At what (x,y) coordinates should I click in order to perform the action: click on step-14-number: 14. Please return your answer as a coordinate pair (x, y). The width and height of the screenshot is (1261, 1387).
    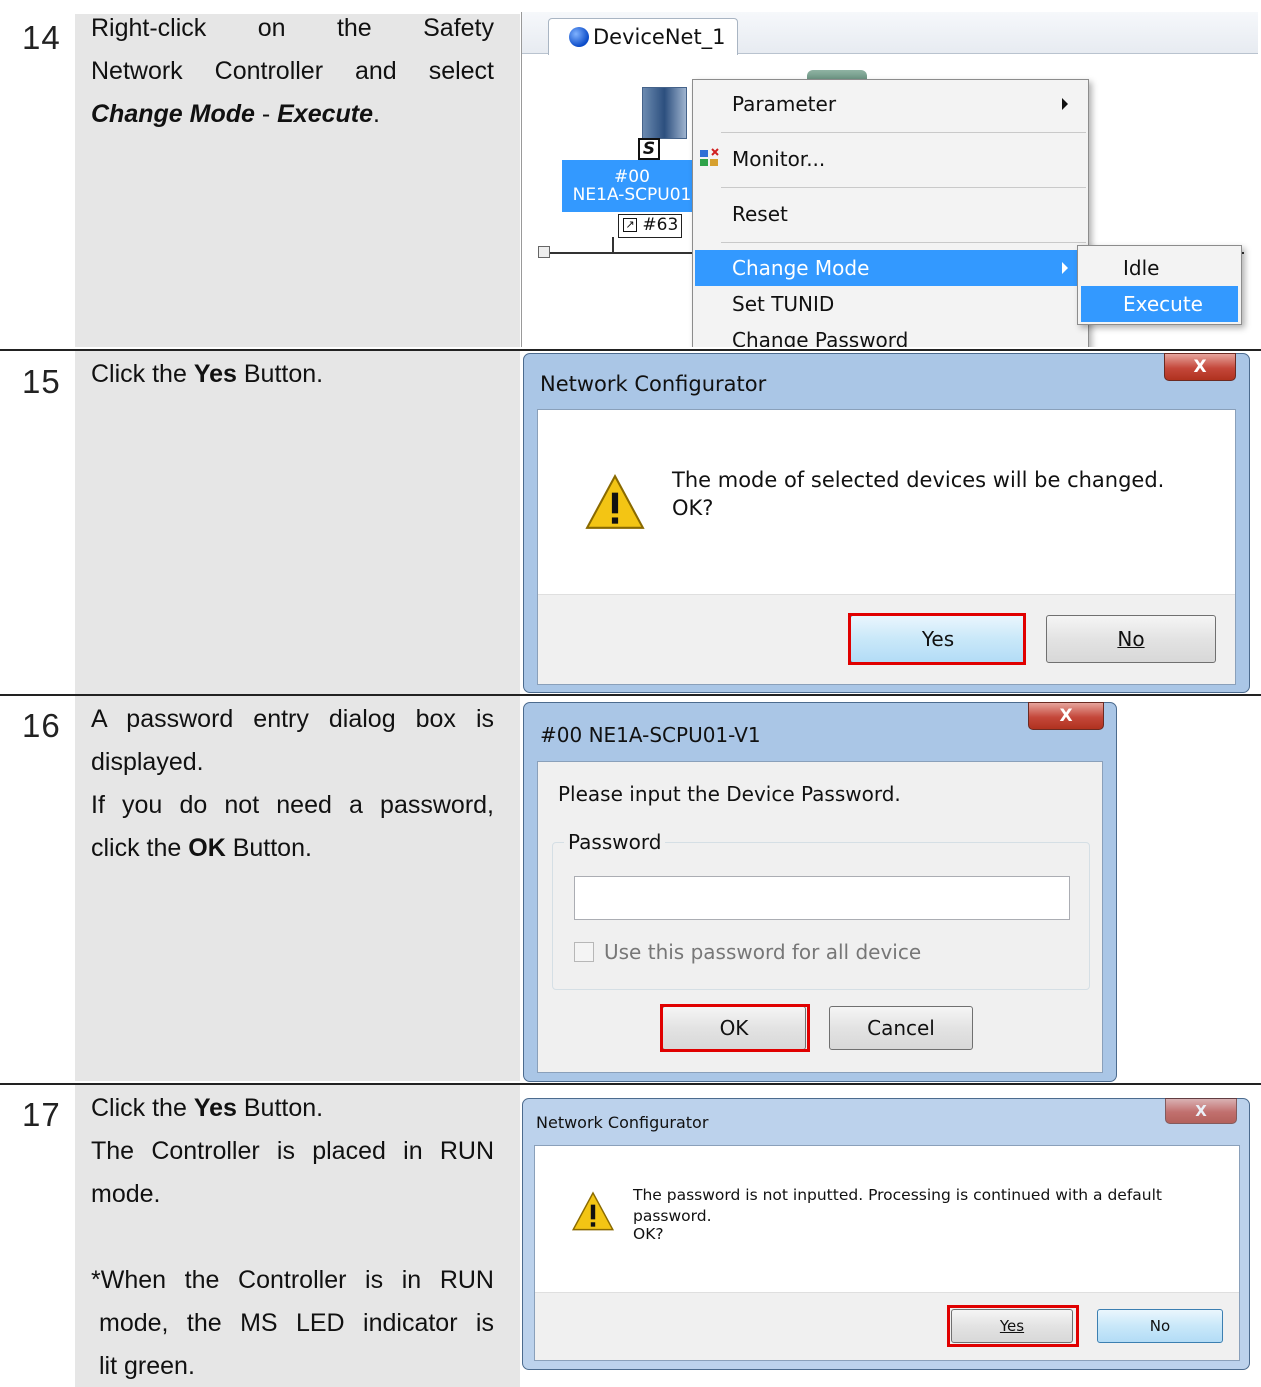
    Looking at the image, I should click on (41, 37).